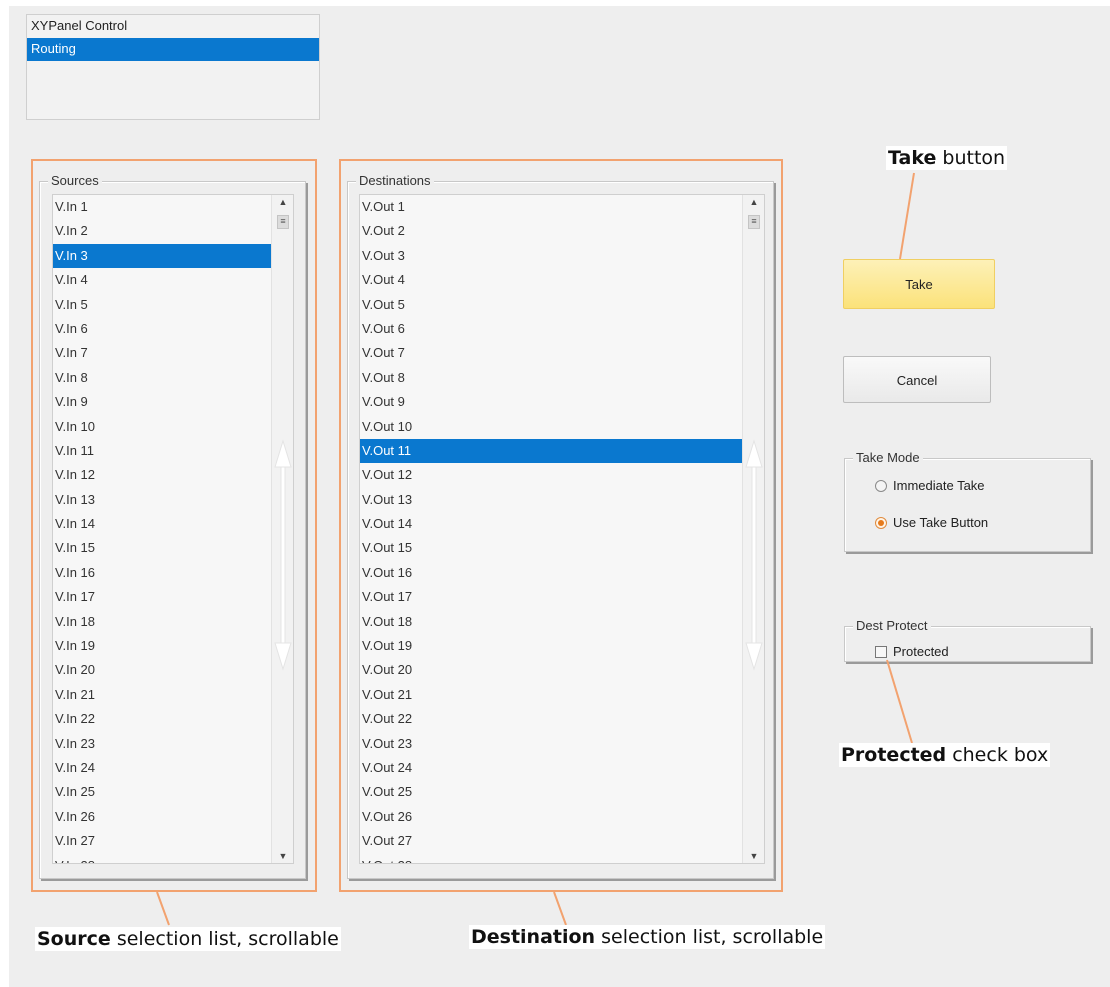 The height and width of the screenshot is (987, 1110). What do you see at coordinates (188, 939) in the screenshot?
I see `source-callout: Source selection list, scrollable` at bounding box center [188, 939].